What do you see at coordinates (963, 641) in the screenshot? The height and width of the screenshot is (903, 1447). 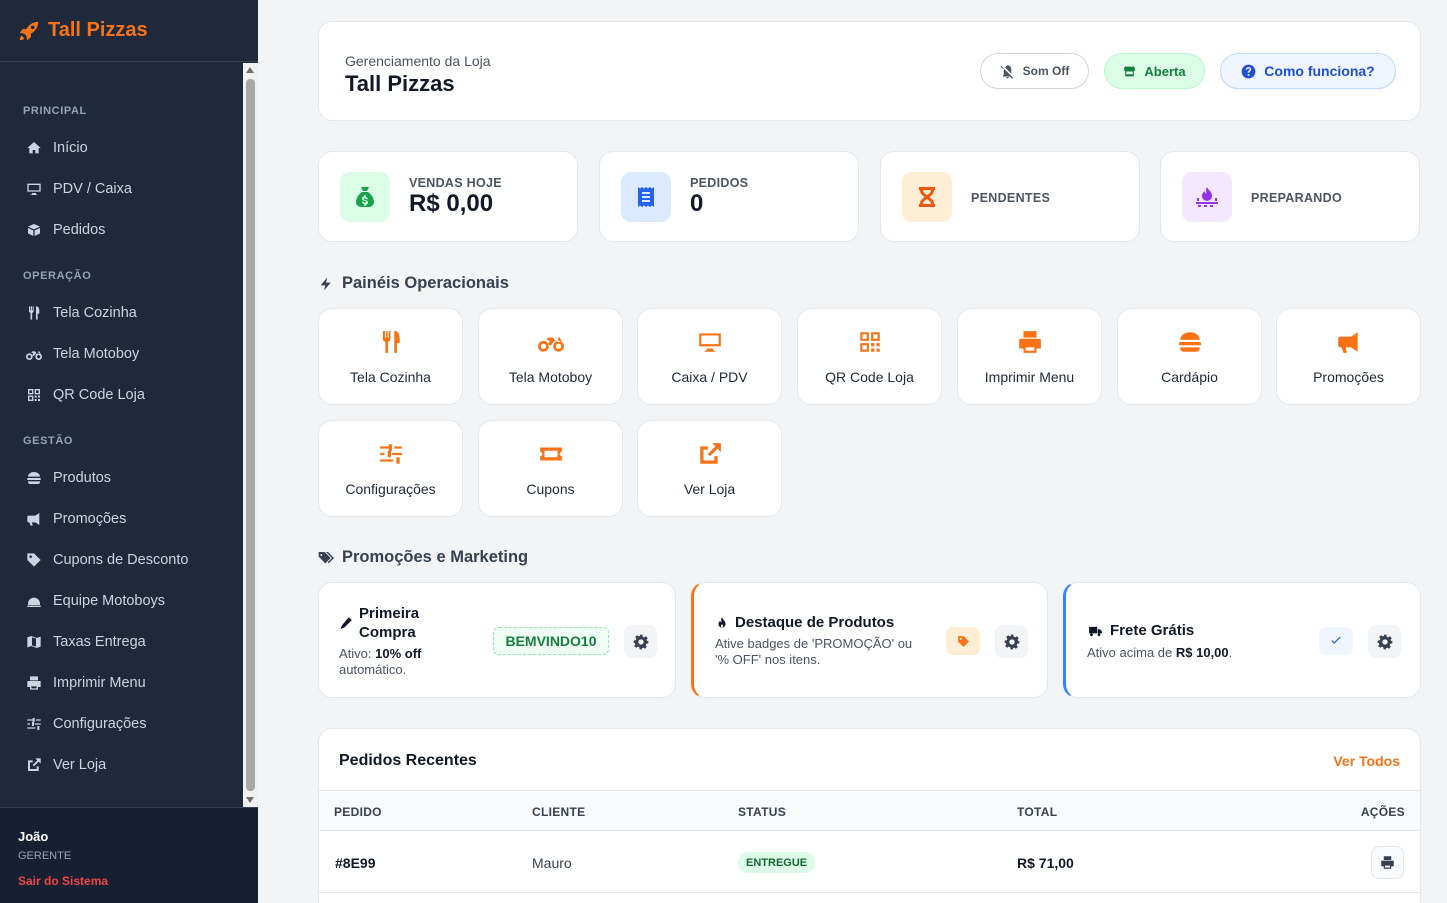 I see `tag-badge` at bounding box center [963, 641].